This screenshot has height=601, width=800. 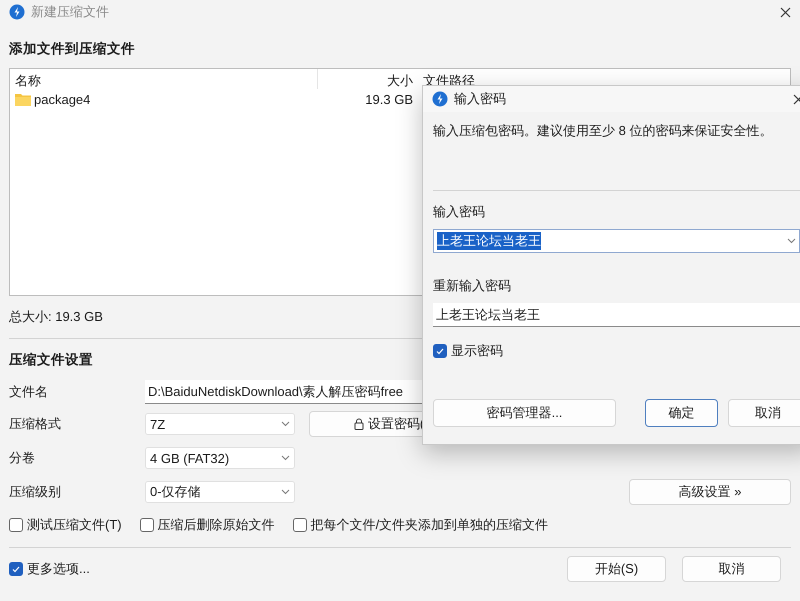 I want to click on folder-icon, so click(x=23, y=99).